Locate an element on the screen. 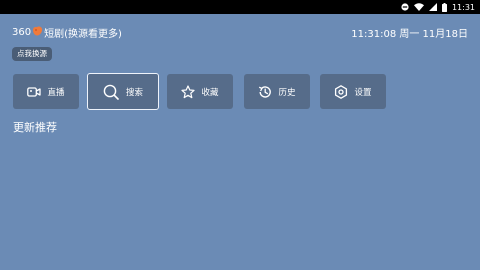 This screenshot has height=270, width=480. switch-source-button: 点我换源 is located at coordinates (32, 54).